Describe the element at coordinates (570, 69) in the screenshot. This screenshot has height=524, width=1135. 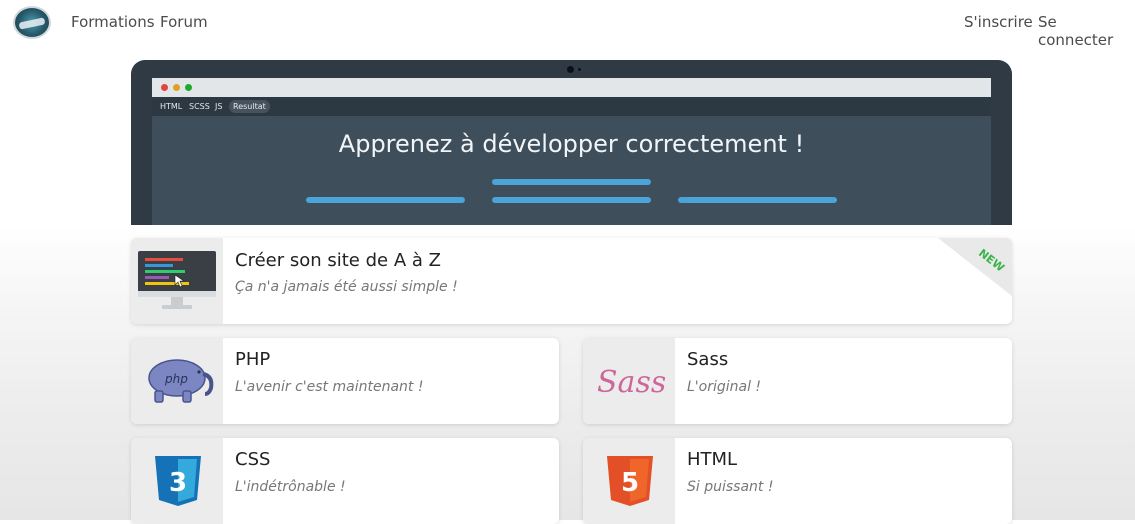
I see `laptop-camera` at that location.